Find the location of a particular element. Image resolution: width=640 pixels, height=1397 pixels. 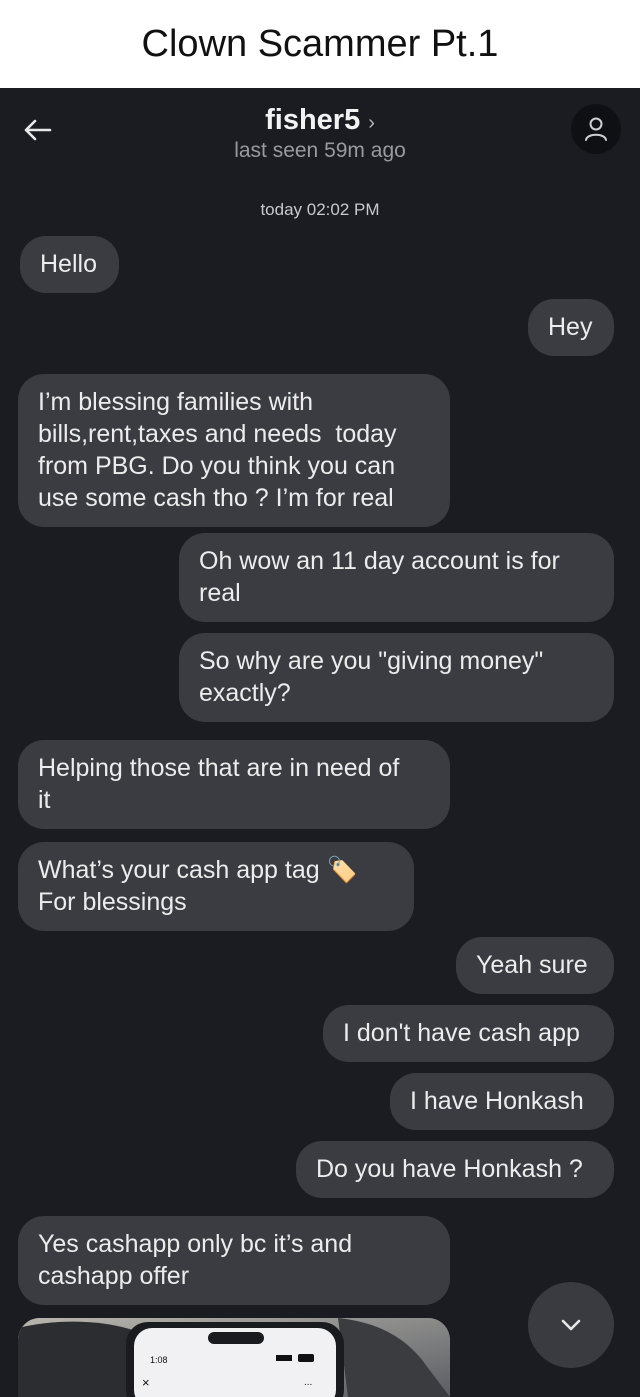

attachment-status-time: 1:08 is located at coordinates (159, 1360).